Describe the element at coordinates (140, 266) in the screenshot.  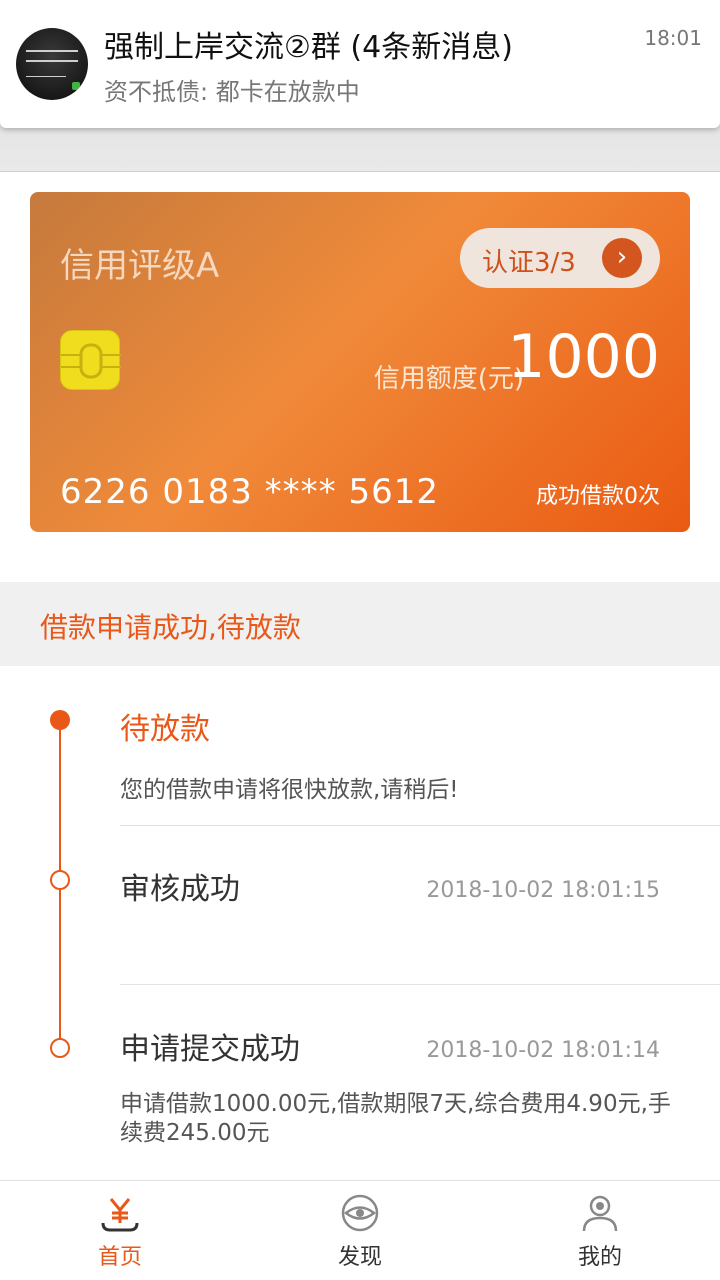
I see `credit-rating: 信用评级A` at that location.